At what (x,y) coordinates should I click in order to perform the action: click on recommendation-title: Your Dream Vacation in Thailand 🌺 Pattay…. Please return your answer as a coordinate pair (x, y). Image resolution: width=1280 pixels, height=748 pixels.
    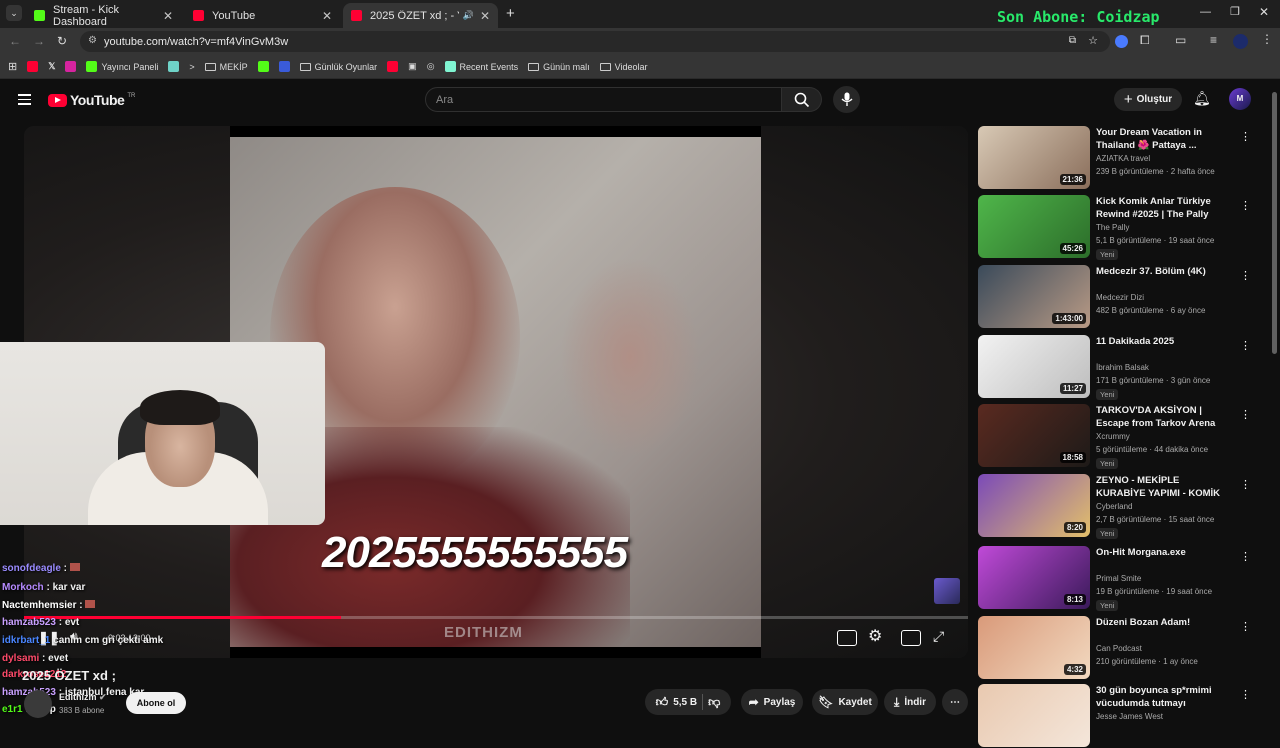
    Looking at the image, I should click on (1161, 139).